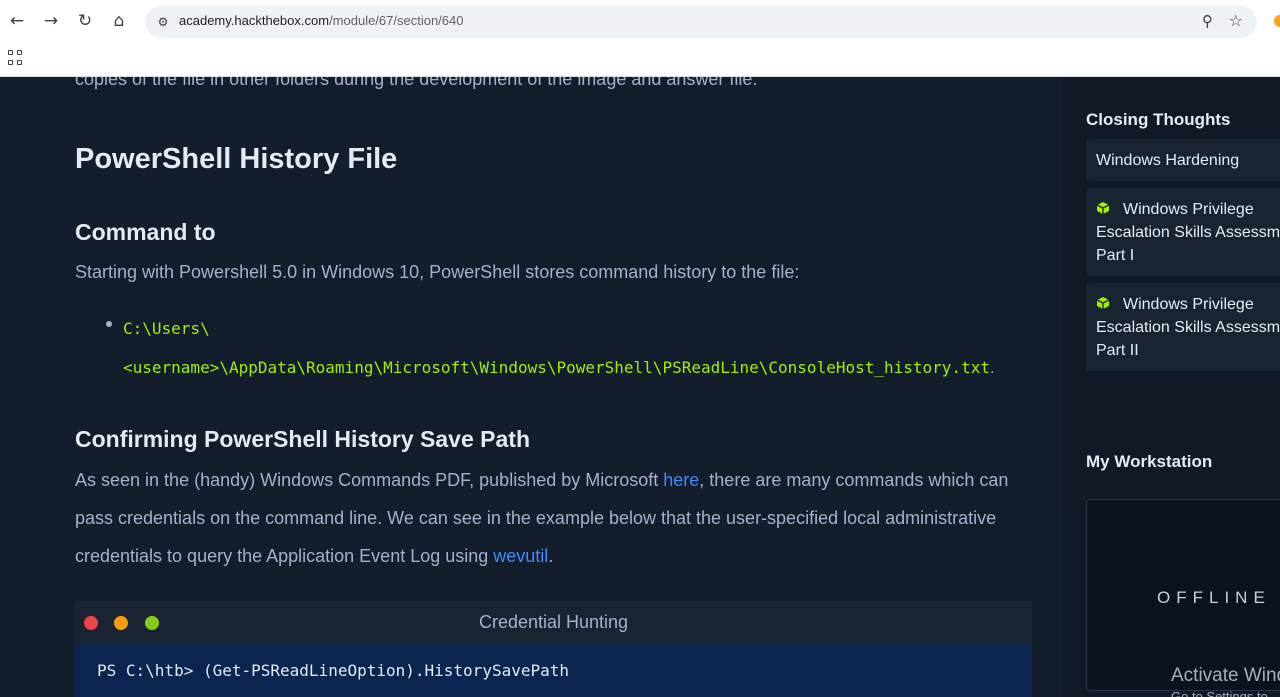 The height and width of the screenshot is (697, 1280). What do you see at coordinates (1207, 21) in the screenshot?
I see `zoom-icon: ⚲` at bounding box center [1207, 21].